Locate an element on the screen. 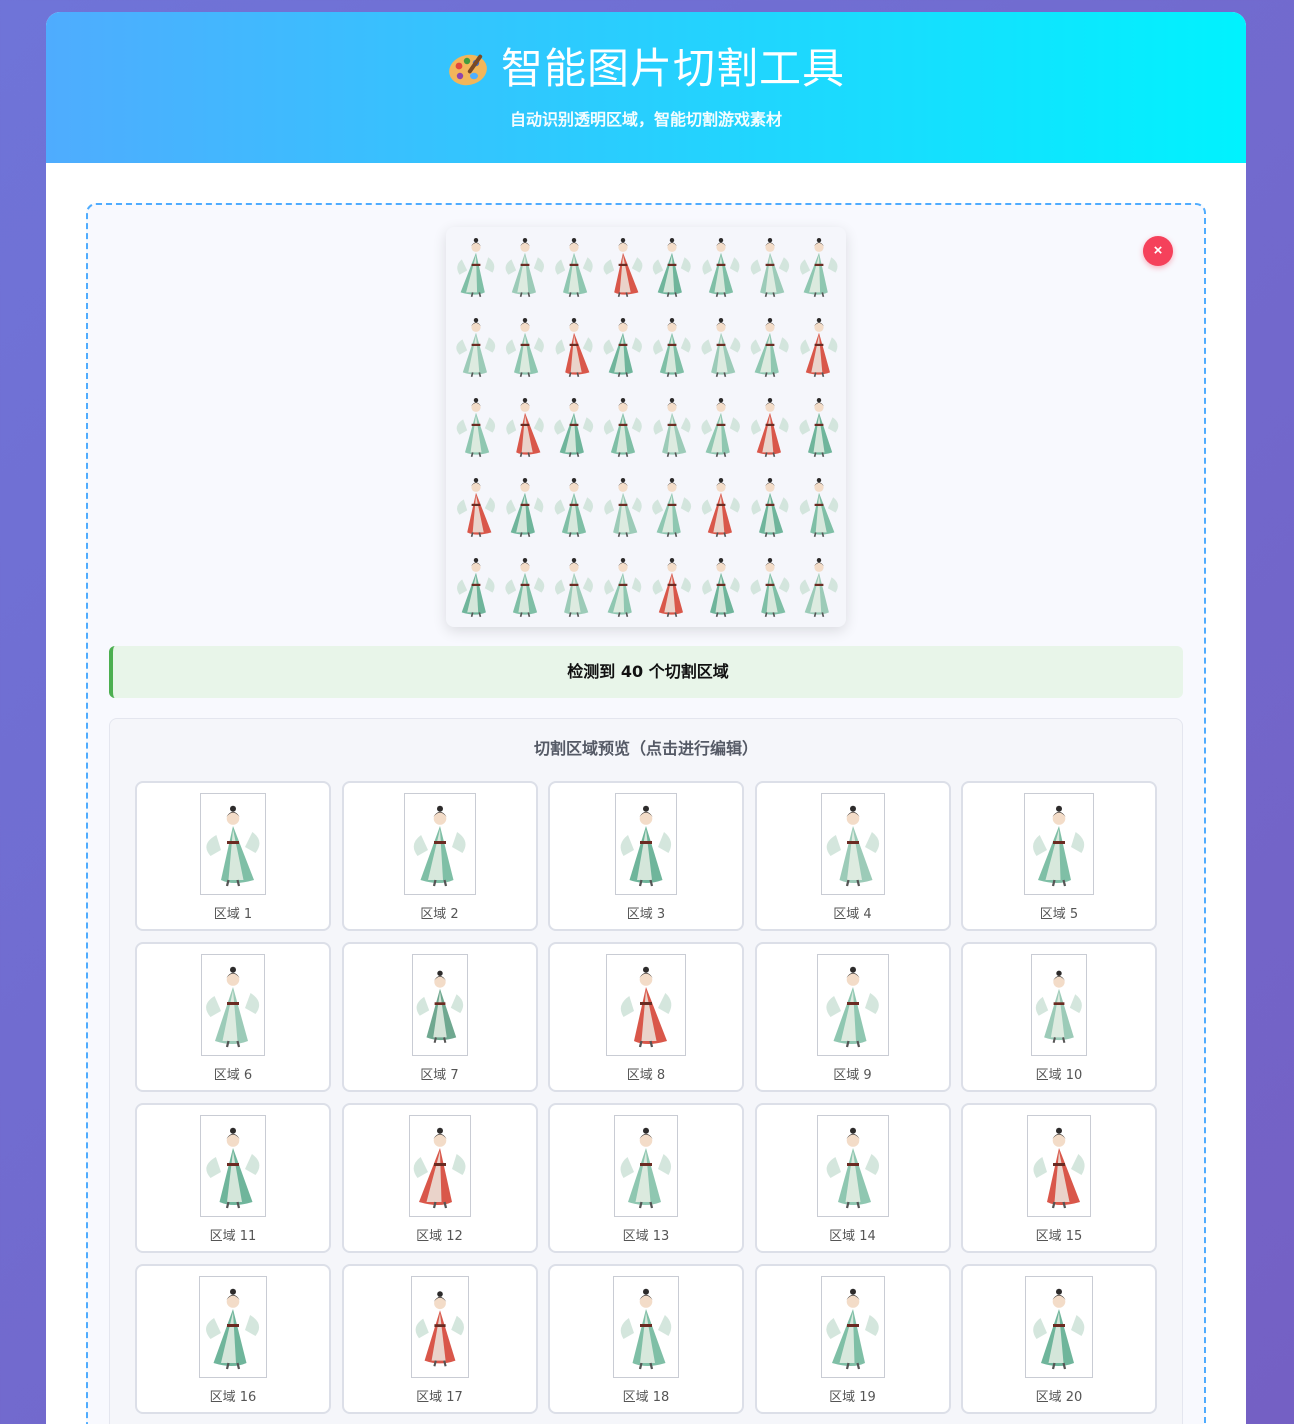 The image size is (1294, 1424). region-tile: 区域 14 is located at coordinates (852, 1178).